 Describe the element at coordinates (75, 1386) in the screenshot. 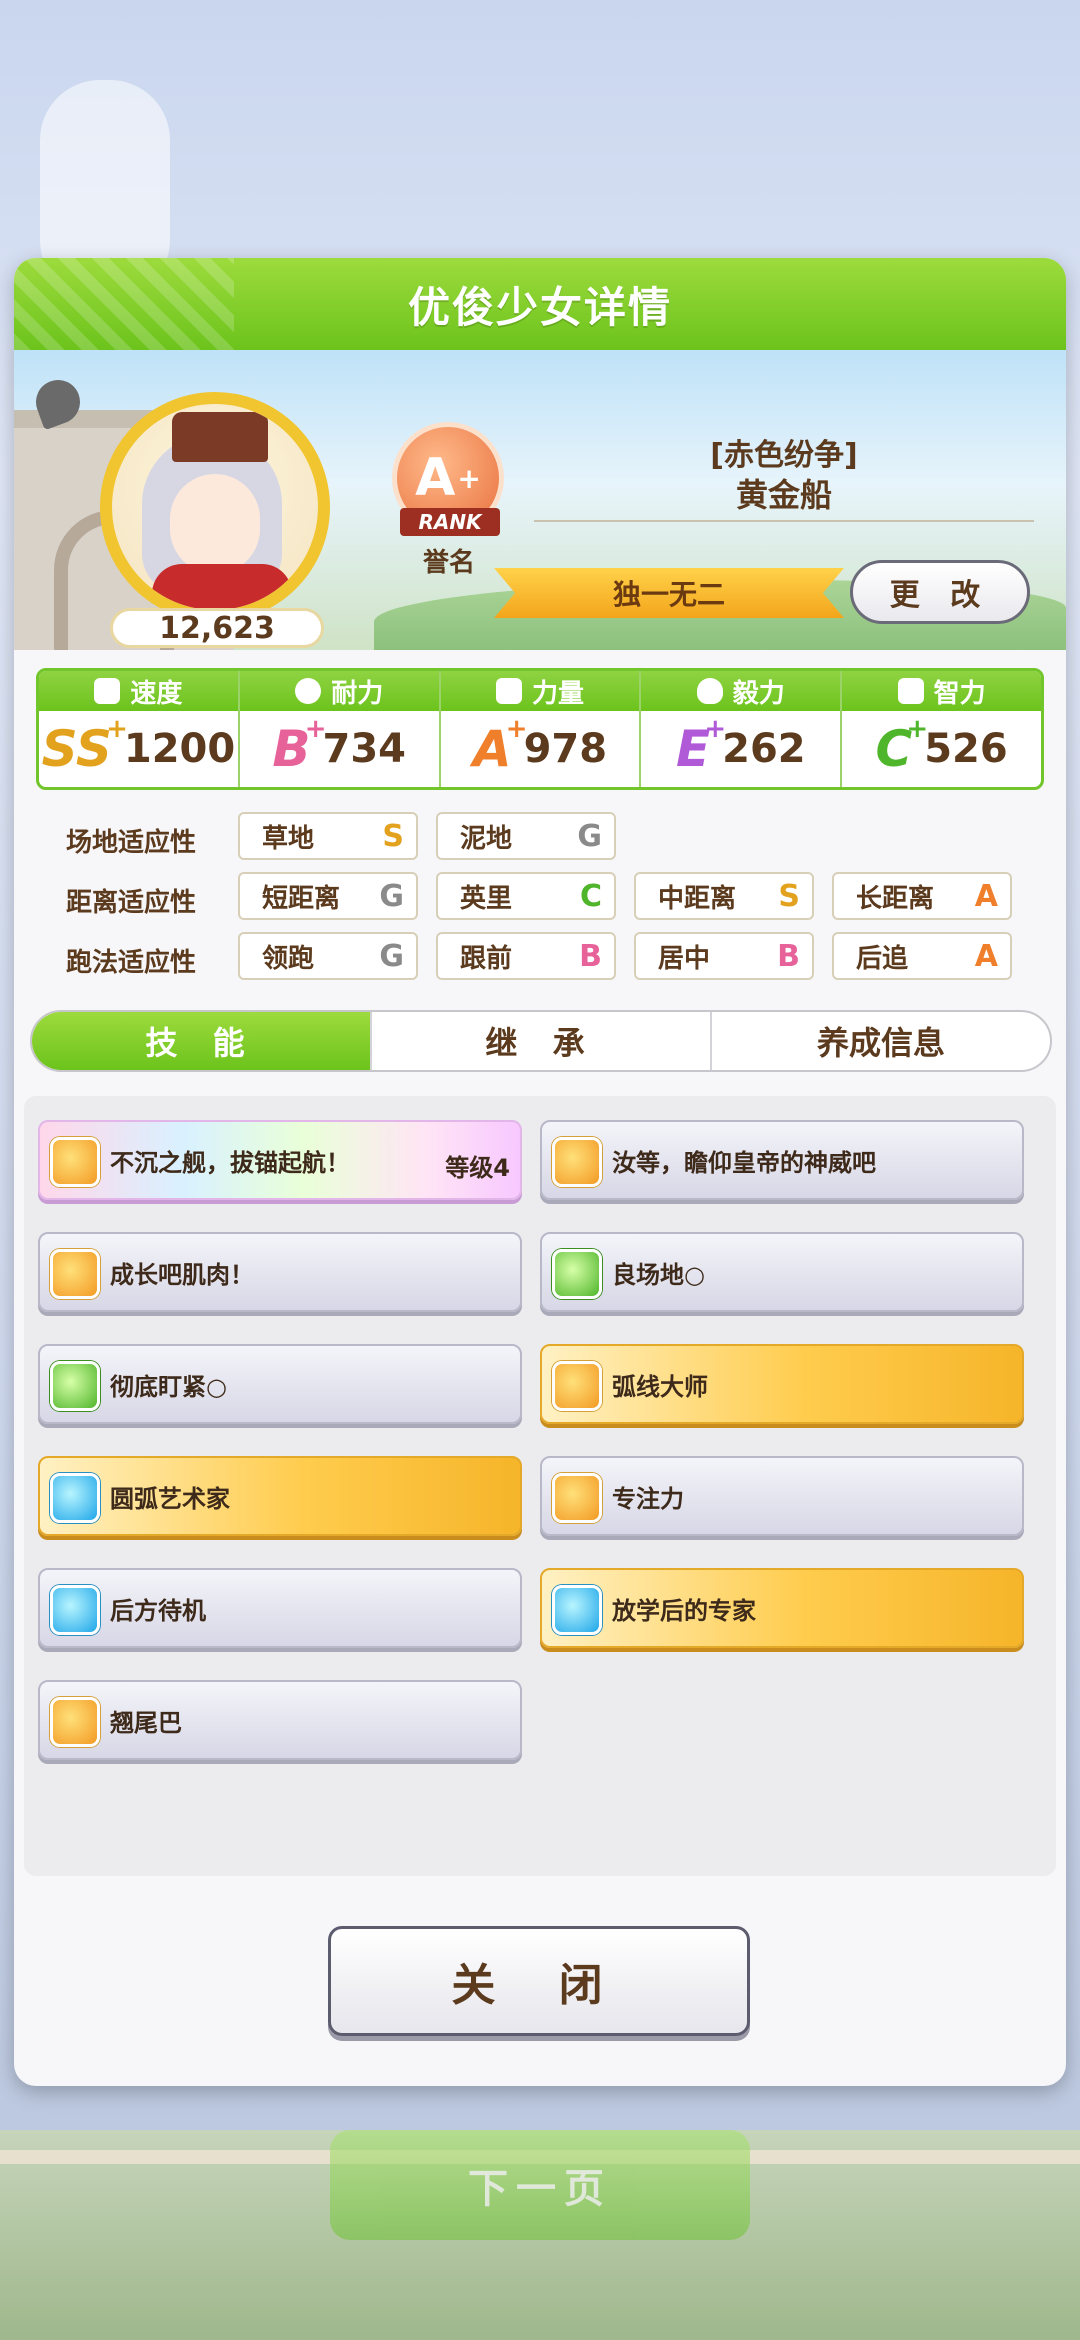

I see `flame-icon` at that location.